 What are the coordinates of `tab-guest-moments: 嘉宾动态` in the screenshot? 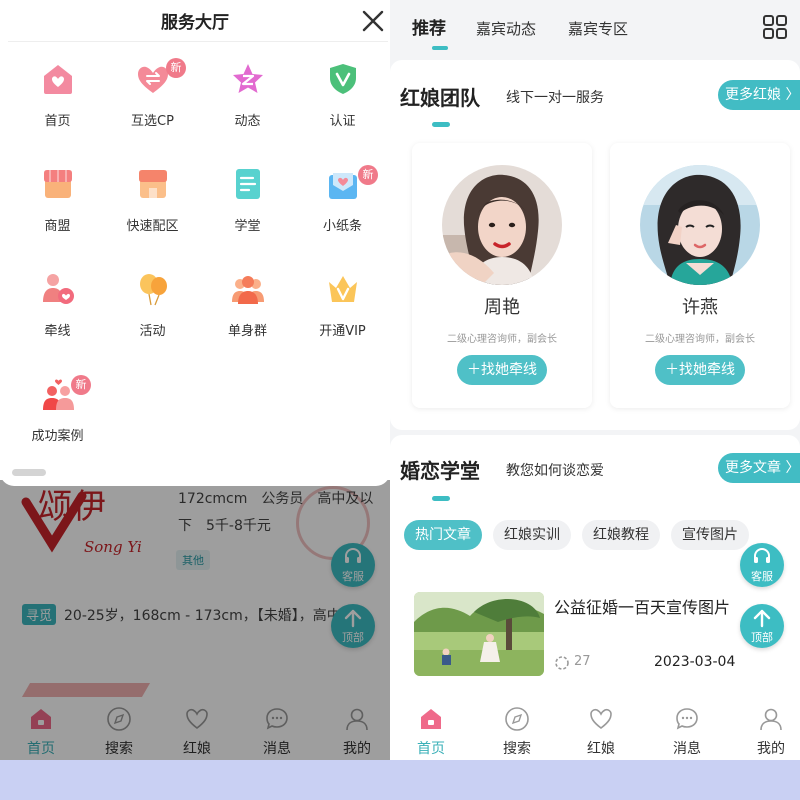 It's located at (506, 28).